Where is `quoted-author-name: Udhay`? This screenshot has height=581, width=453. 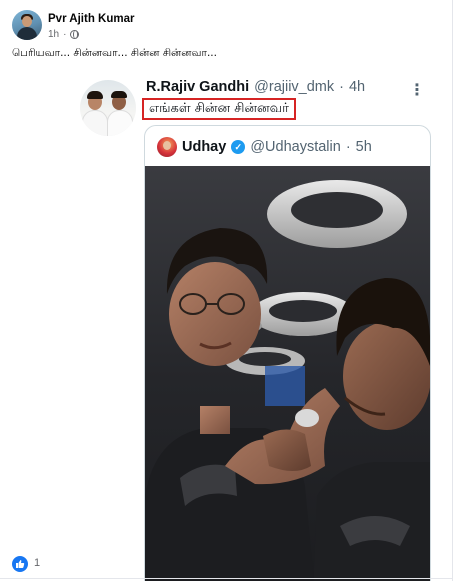 quoted-author-name: Udhay is located at coordinates (204, 147).